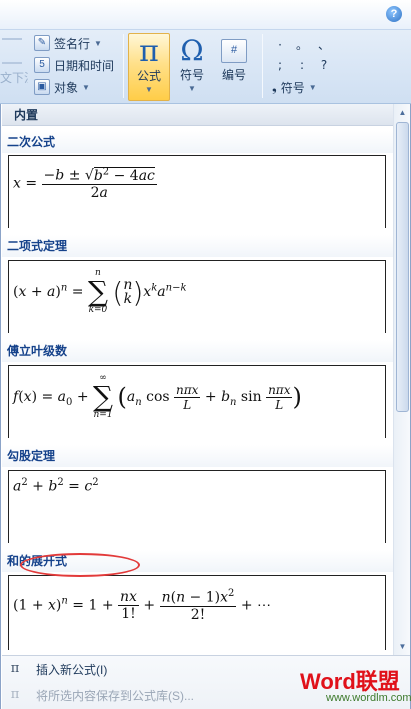 The height and width of the screenshot is (709, 411). What do you see at coordinates (72, 669) in the screenshot?
I see `insert-new-equation-label: 插入新公式(I)` at bounding box center [72, 669].